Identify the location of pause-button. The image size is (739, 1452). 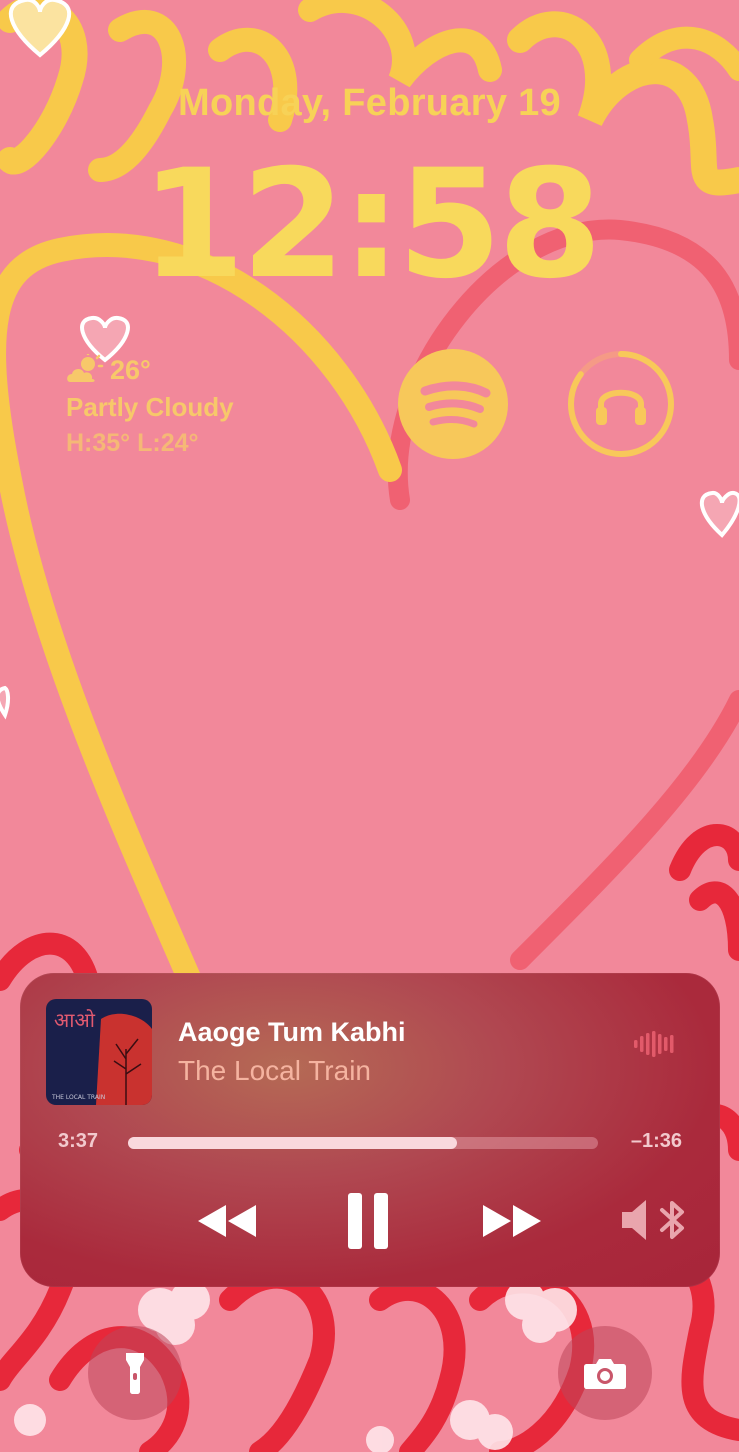
(369, 1221).